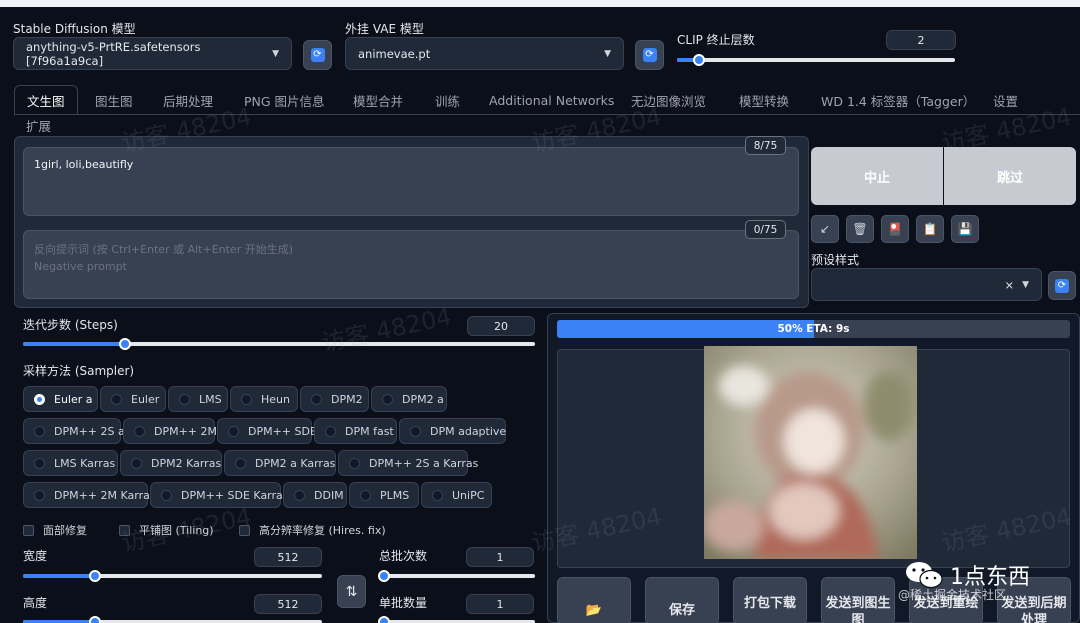  What do you see at coordinates (267, 431) in the screenshot?
I see `sampler-option: DPM++ SDE` at bounding box center [267, 431].